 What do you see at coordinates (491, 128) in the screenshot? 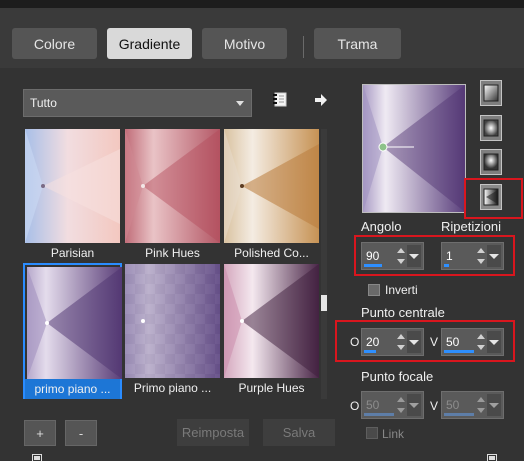
I see `rectangular-style-button` at bounding box center [491, 128].